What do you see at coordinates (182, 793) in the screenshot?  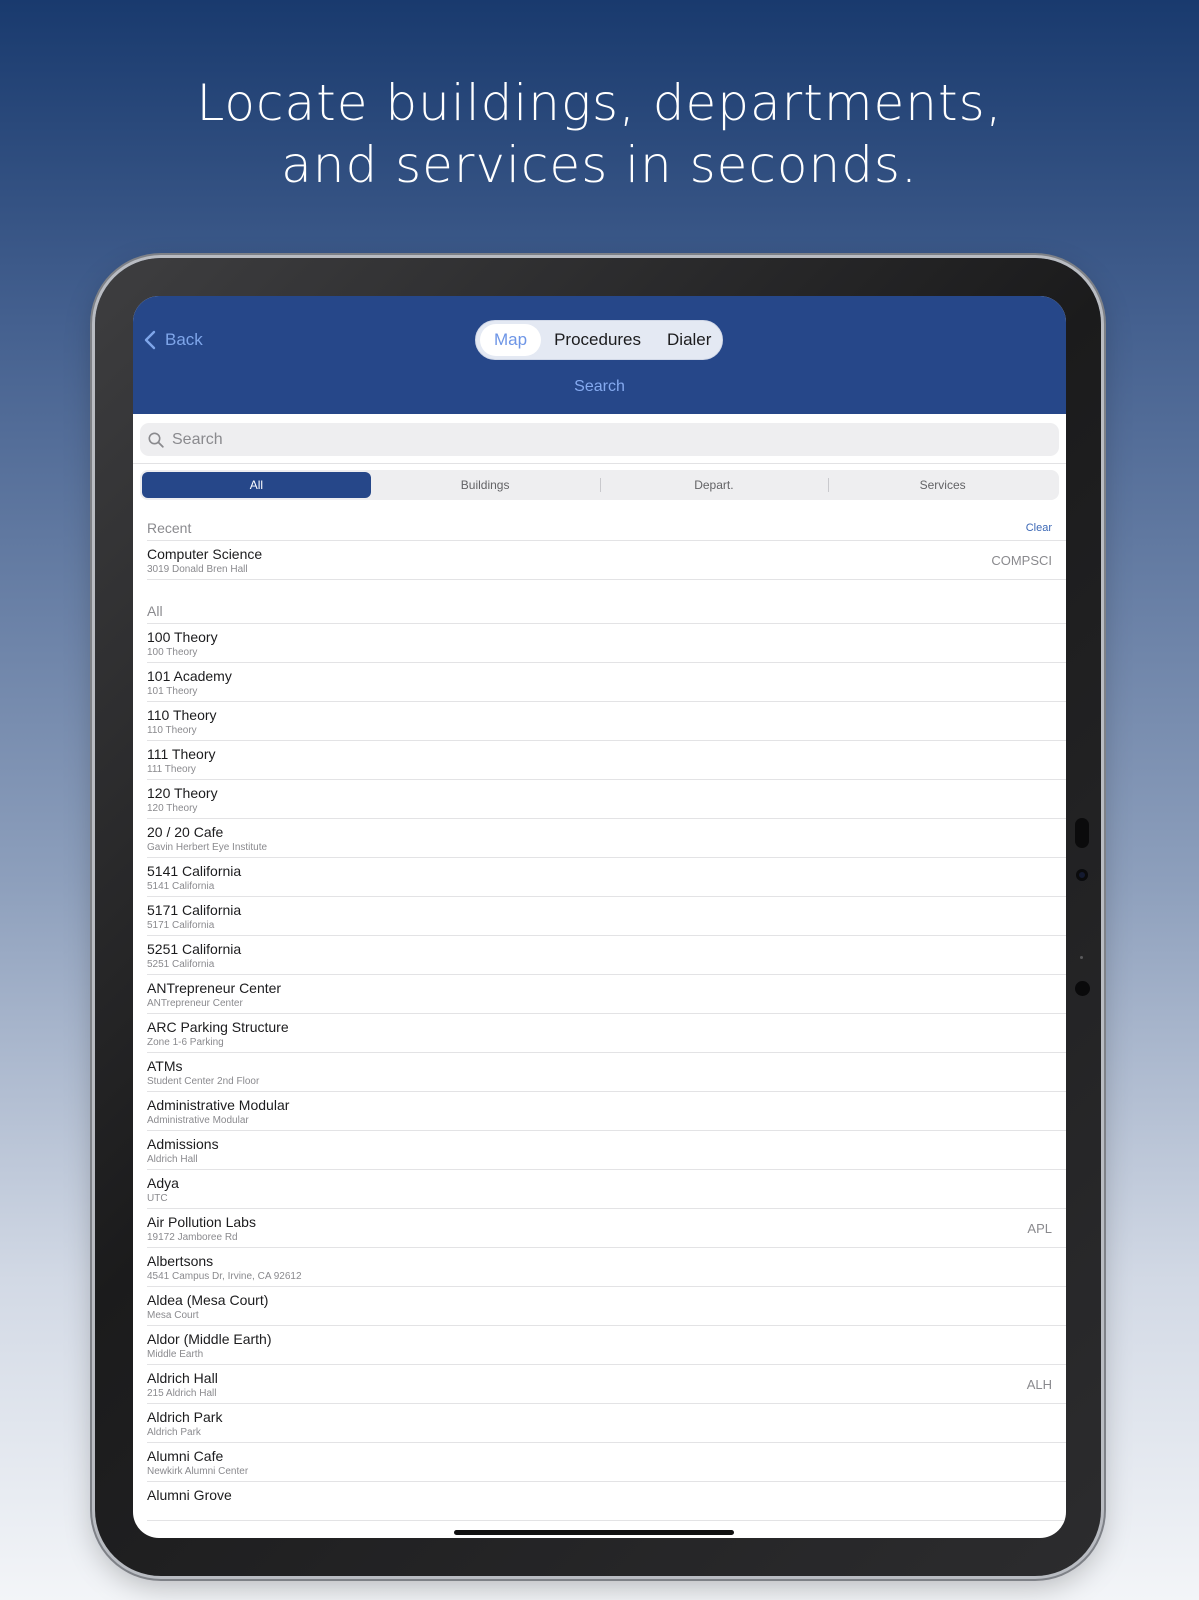 I see `item-title: 120 Theory` at bounding box center [182, 793].